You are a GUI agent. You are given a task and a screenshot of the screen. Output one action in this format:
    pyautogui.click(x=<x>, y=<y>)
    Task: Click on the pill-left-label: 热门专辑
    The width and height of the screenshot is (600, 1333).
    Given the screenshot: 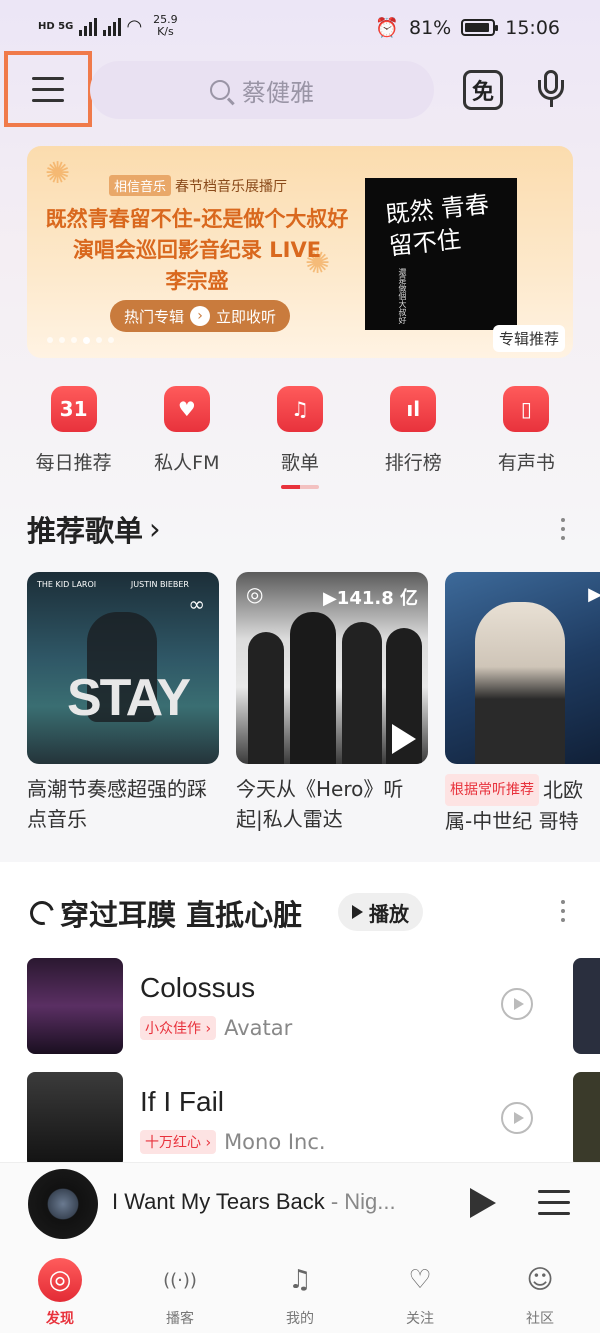 What is the action you would take?
    pyautogui.click(x=154, y=316)
    